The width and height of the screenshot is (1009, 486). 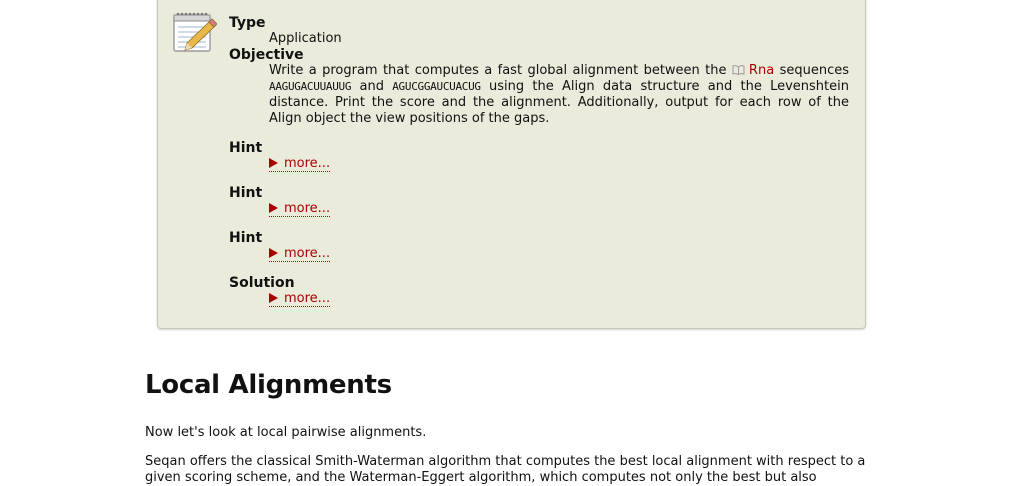 I want to click on type-label: Type, so click(x=247, y=23).